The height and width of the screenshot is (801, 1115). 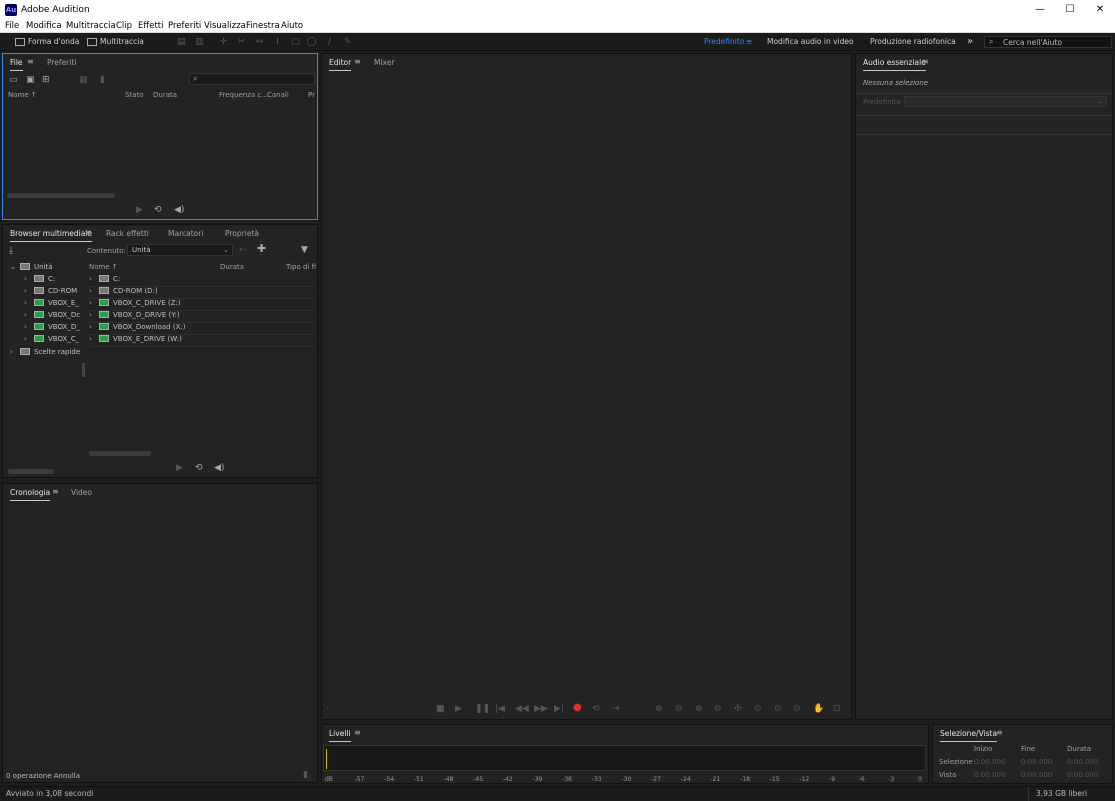 What do you see at coordinates (31, 471) in the screenshot?
I see `tree-scrollbar` at bounding box center [31, 471].